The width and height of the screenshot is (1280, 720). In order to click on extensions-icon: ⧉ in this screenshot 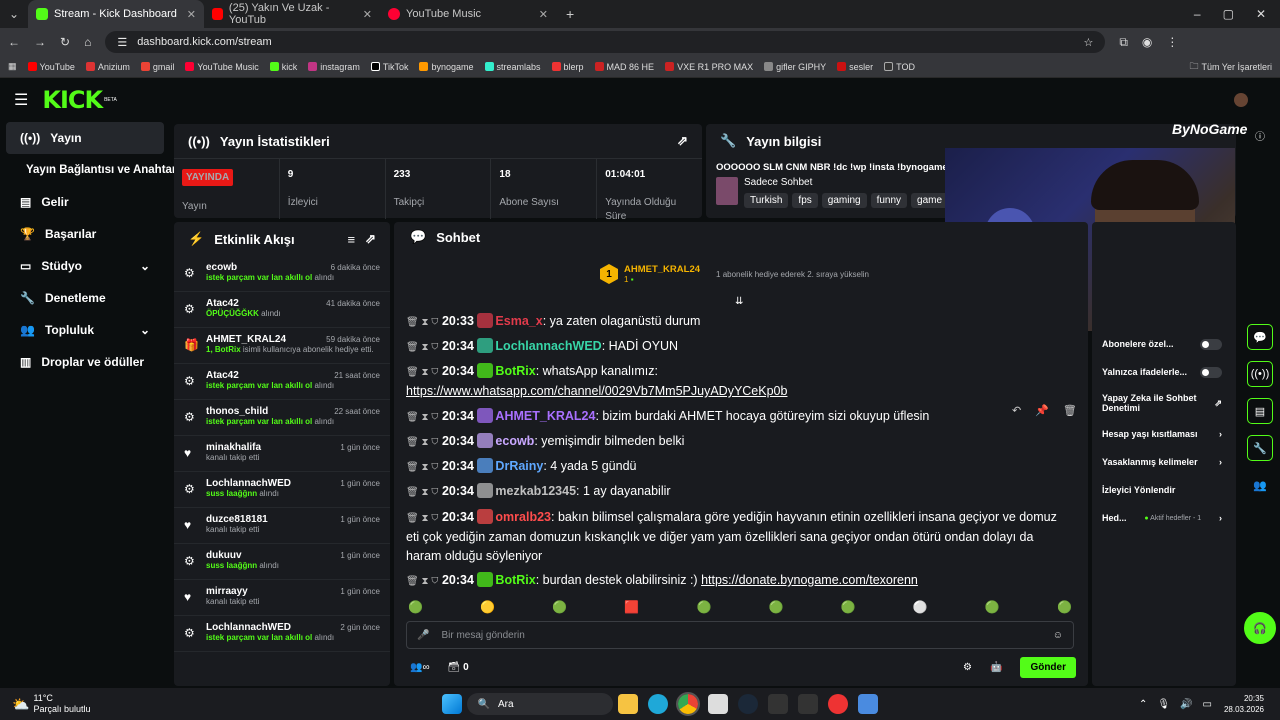, I will do `click(1123, 42)`.